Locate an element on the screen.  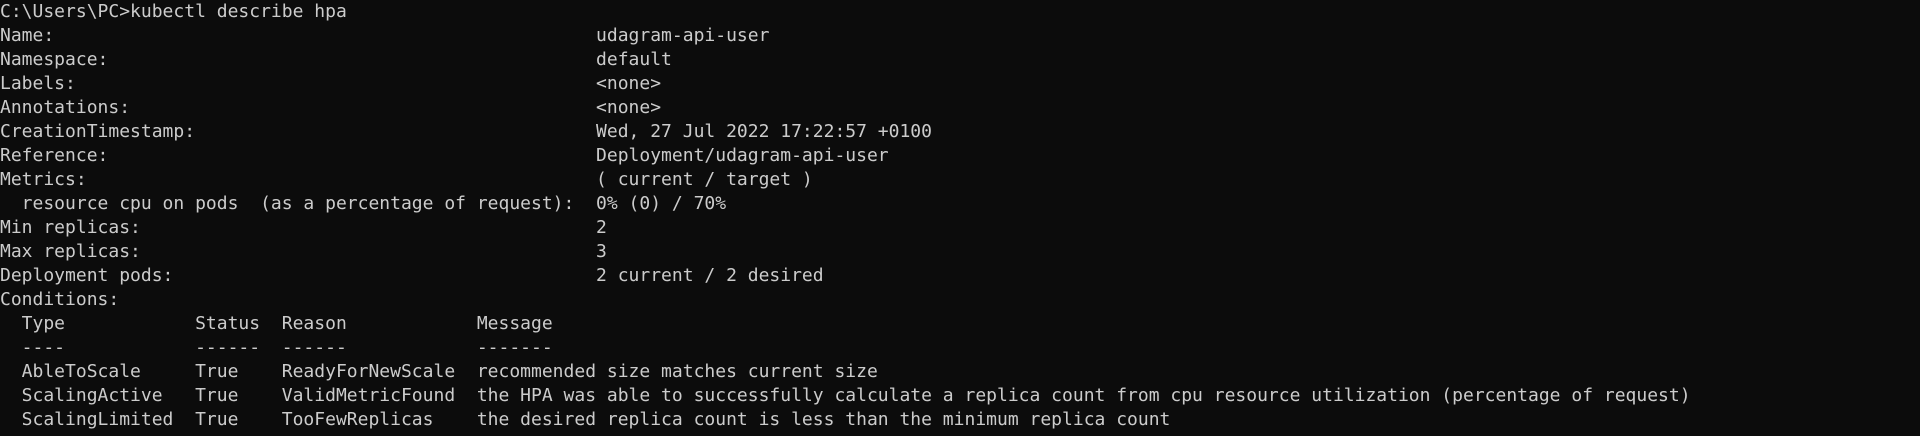
hpa-conditions-line: Conditions: is located at coordinates (60, 299).